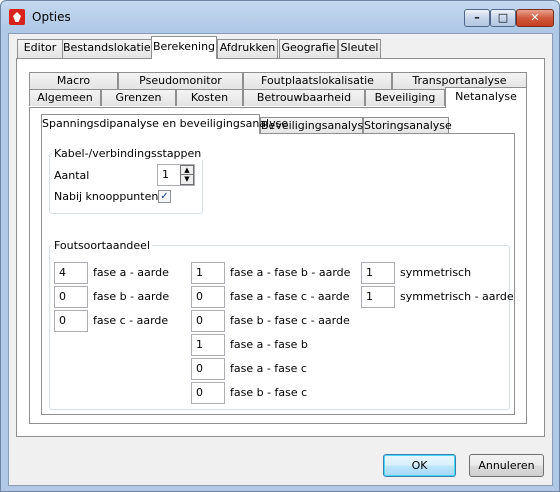  I want to click on nabij-label: Nabij knooppunten, so click(106, 196).